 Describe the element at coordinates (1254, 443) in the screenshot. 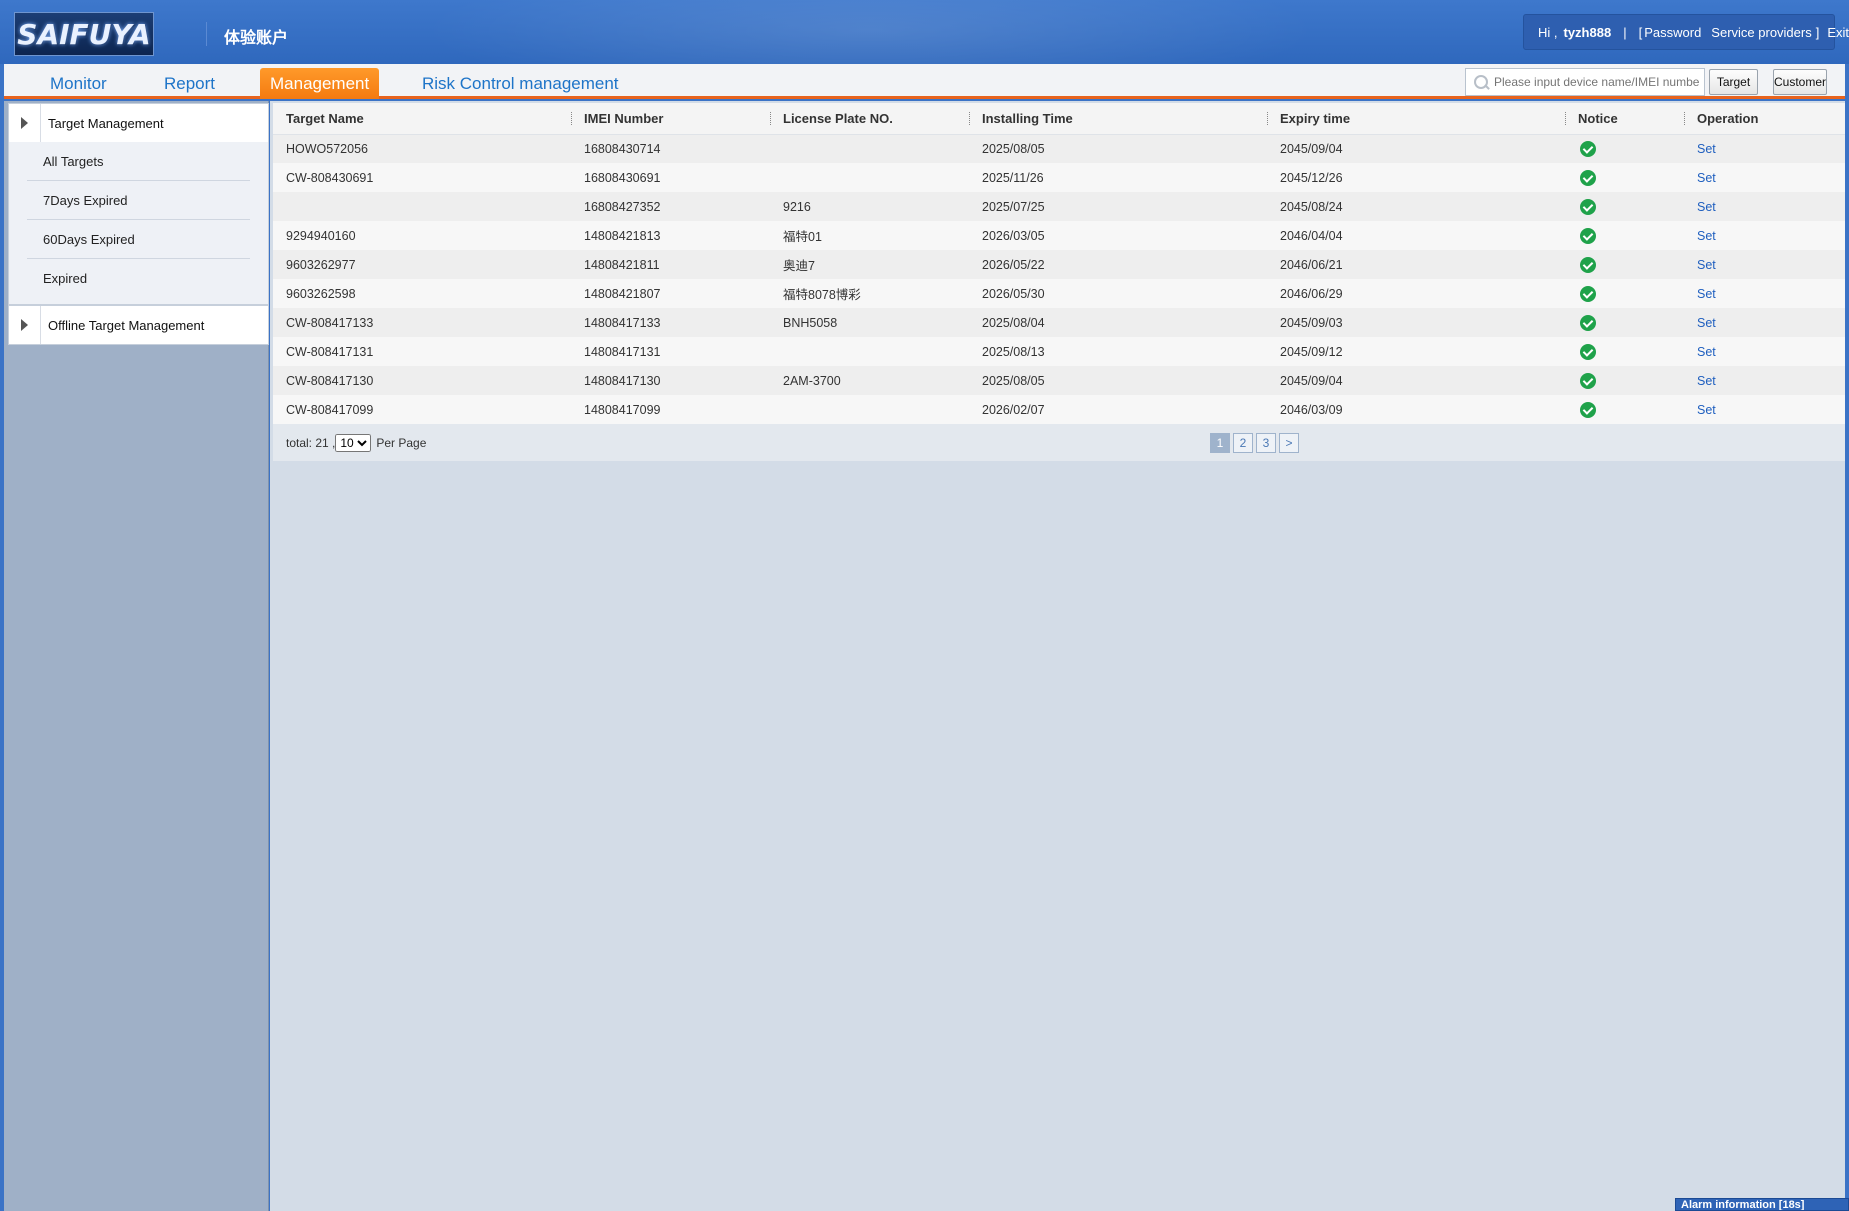

I see `pagination: 1 2 3 >` at that location.